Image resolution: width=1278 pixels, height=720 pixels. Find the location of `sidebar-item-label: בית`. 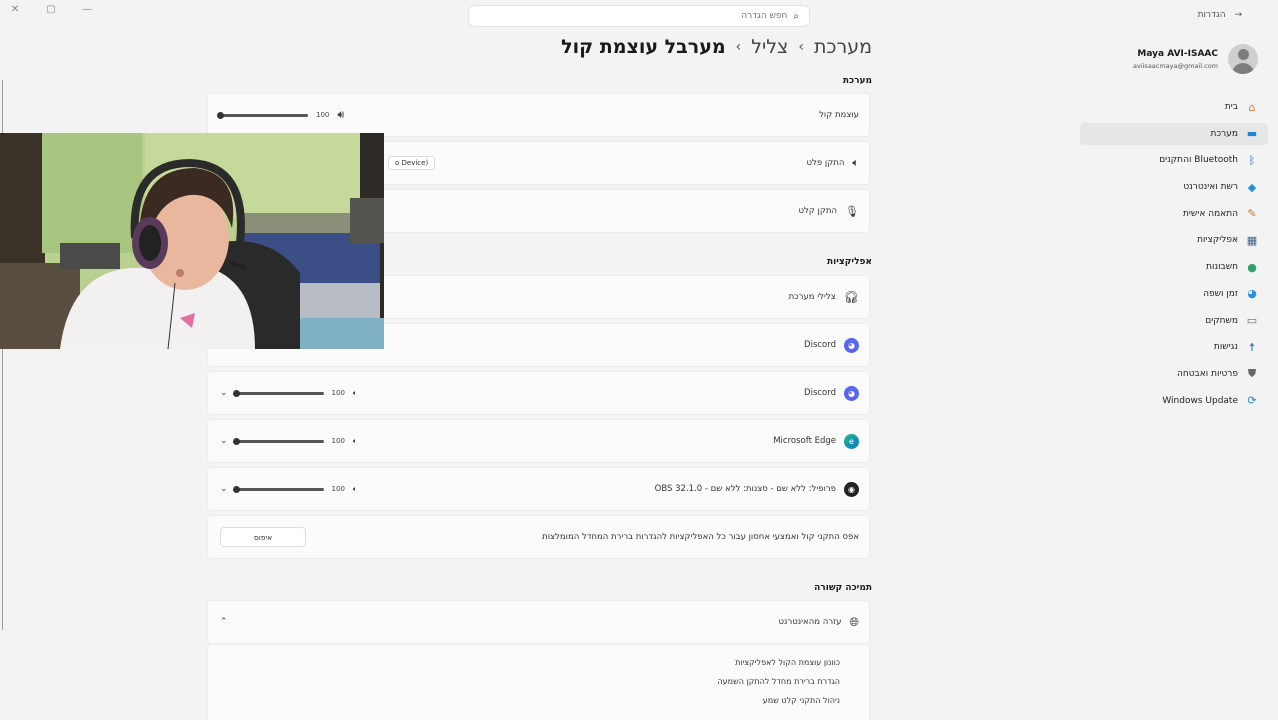

sidebar-item-label: בית is located at coordinates (1231, 107).